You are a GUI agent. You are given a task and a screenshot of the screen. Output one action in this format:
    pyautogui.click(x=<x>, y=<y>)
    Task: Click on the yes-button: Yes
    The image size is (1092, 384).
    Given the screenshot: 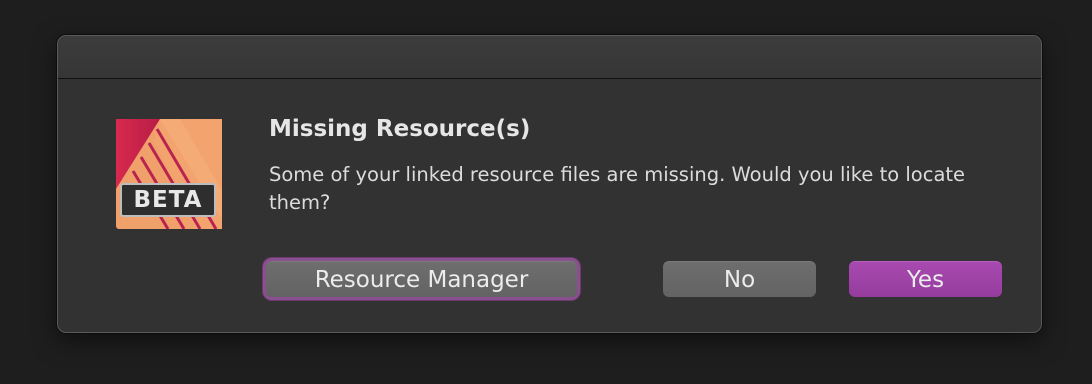 What is the action you would take?
    pyautogui.click(x=925, y=279)
    